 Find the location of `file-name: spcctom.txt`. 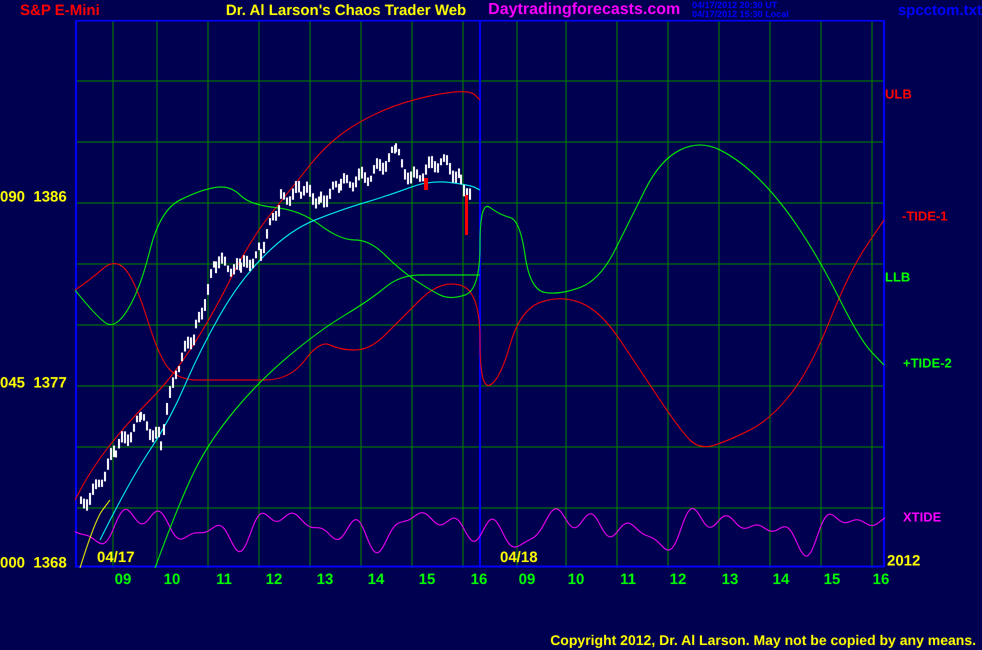

file-name: spcctom.txt is located at coordinates (940, 10).